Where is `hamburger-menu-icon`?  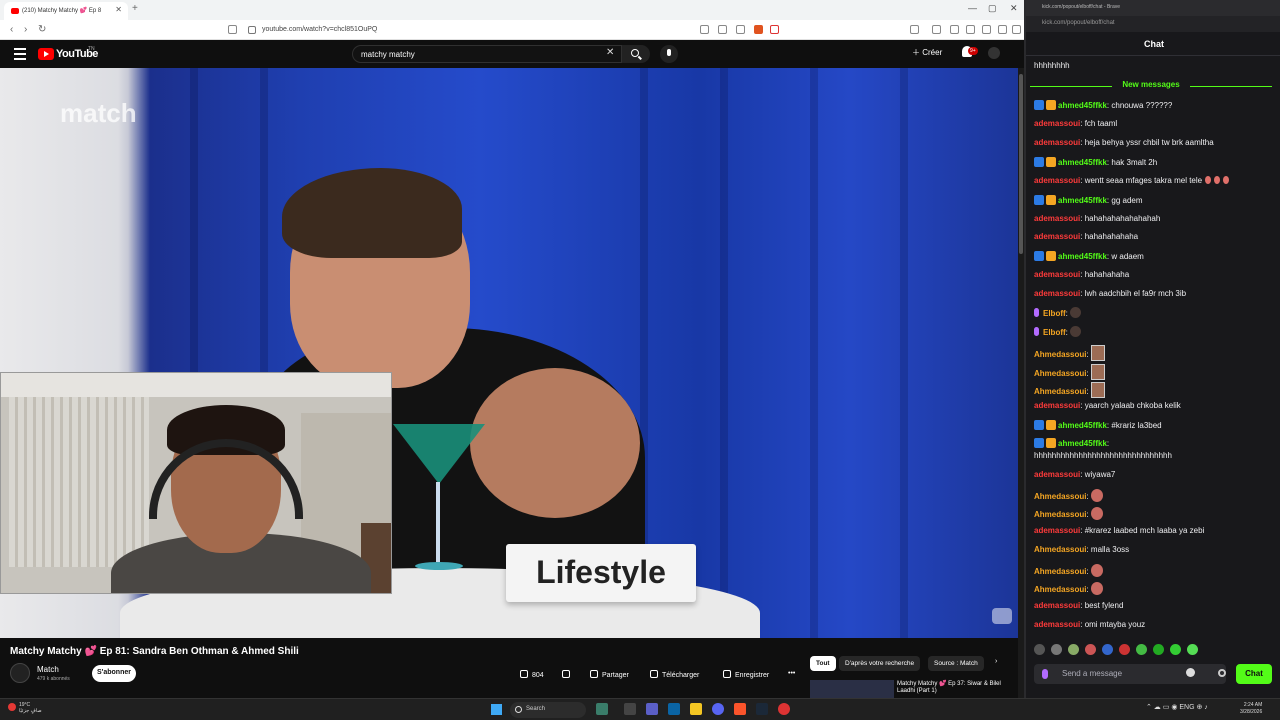 hamburger-menu-icon is located at coordinates (20, 55).